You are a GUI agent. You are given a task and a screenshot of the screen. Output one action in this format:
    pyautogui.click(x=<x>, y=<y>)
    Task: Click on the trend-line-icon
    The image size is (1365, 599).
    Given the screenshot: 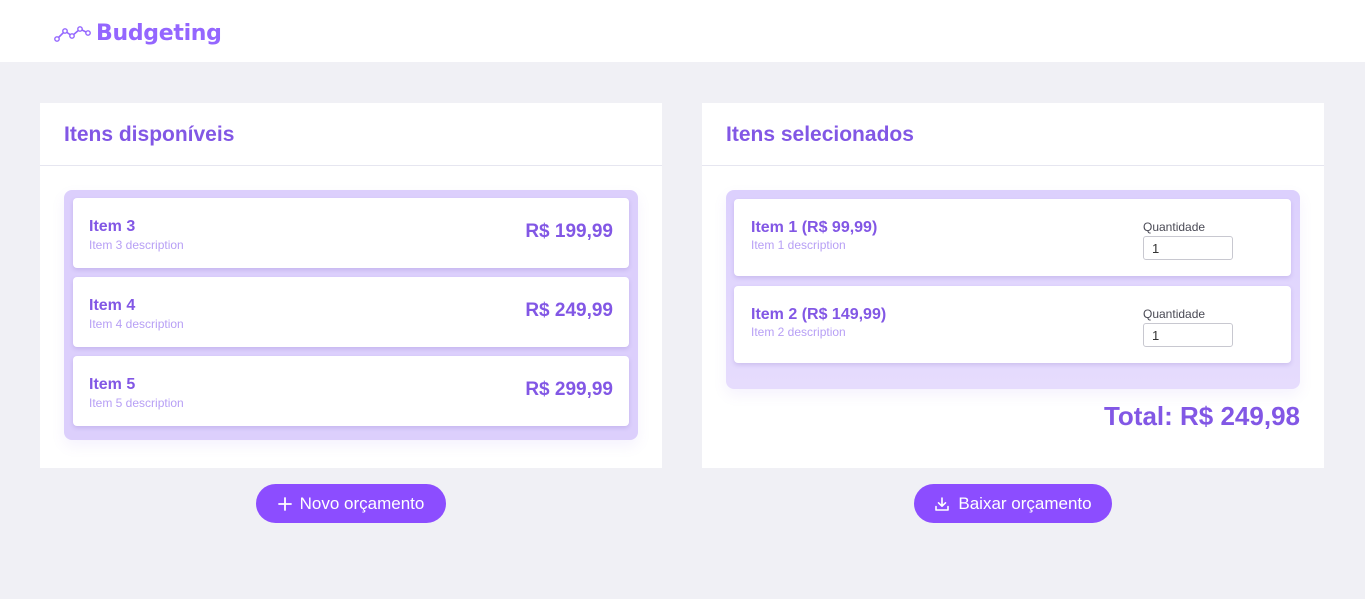 What is the action you would take?
    pyautogui.click(x=73, y=33)
    